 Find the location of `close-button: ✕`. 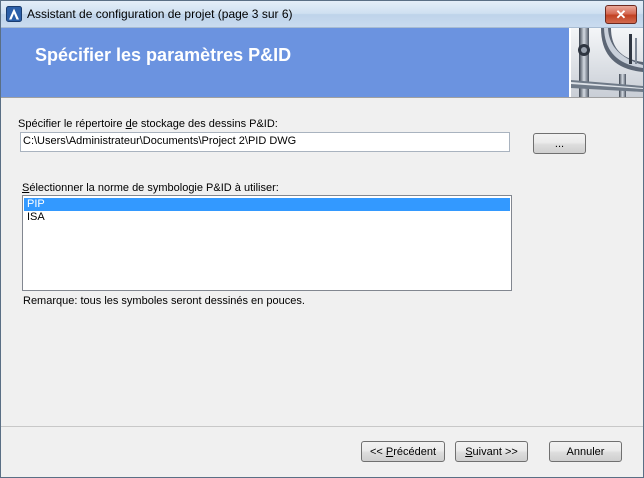

close-button: ✕ is located at coordinates (621, 14).